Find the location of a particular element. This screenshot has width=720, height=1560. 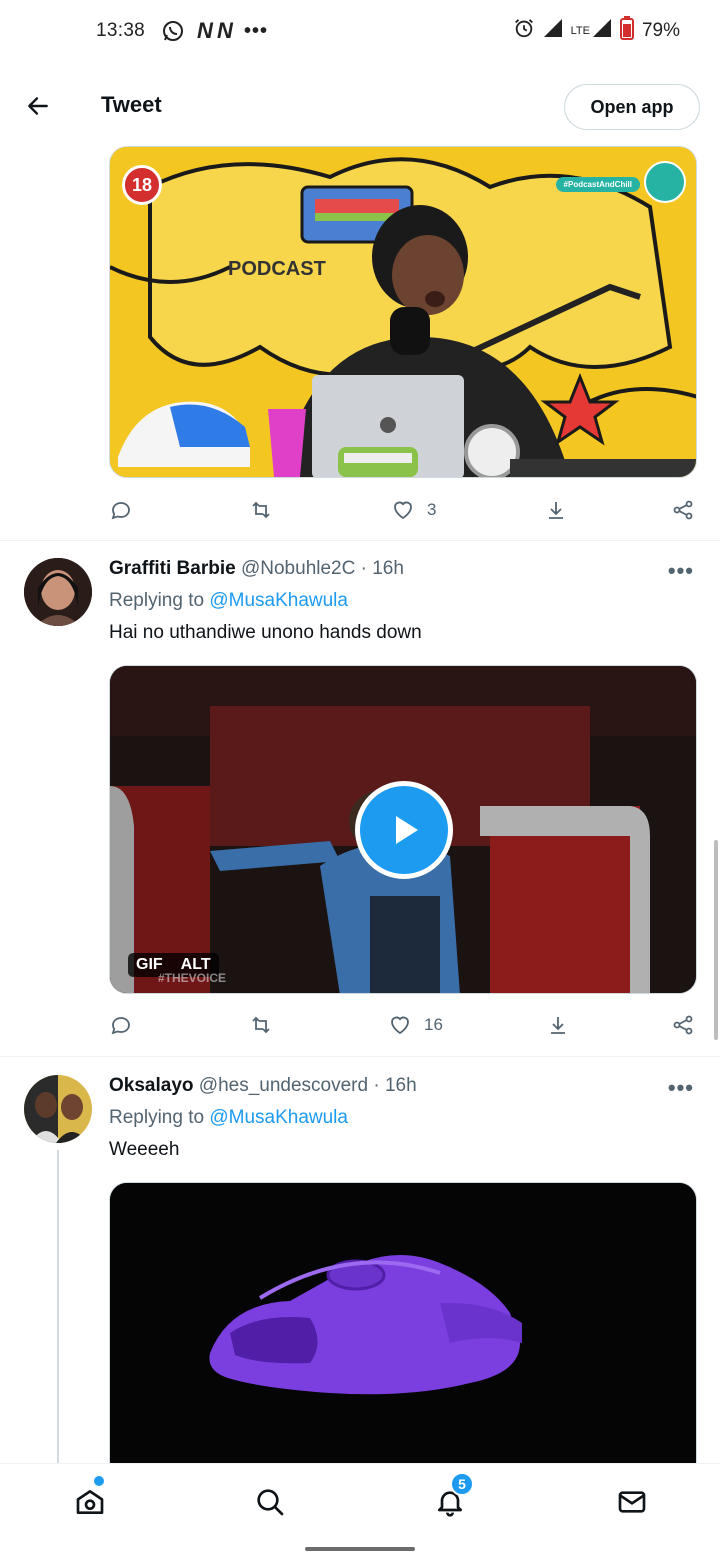

age-rating-badge: 18 is located at coordinates (142, 185).